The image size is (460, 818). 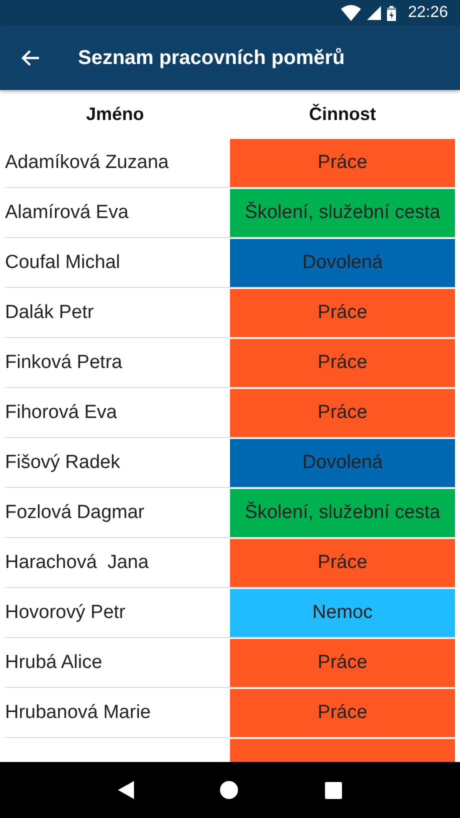 What do you see at coordinates (78, 712) in the screenshot?
I see `name-cell-text: Hrubanová Marie` at bounding box center [78, 712].